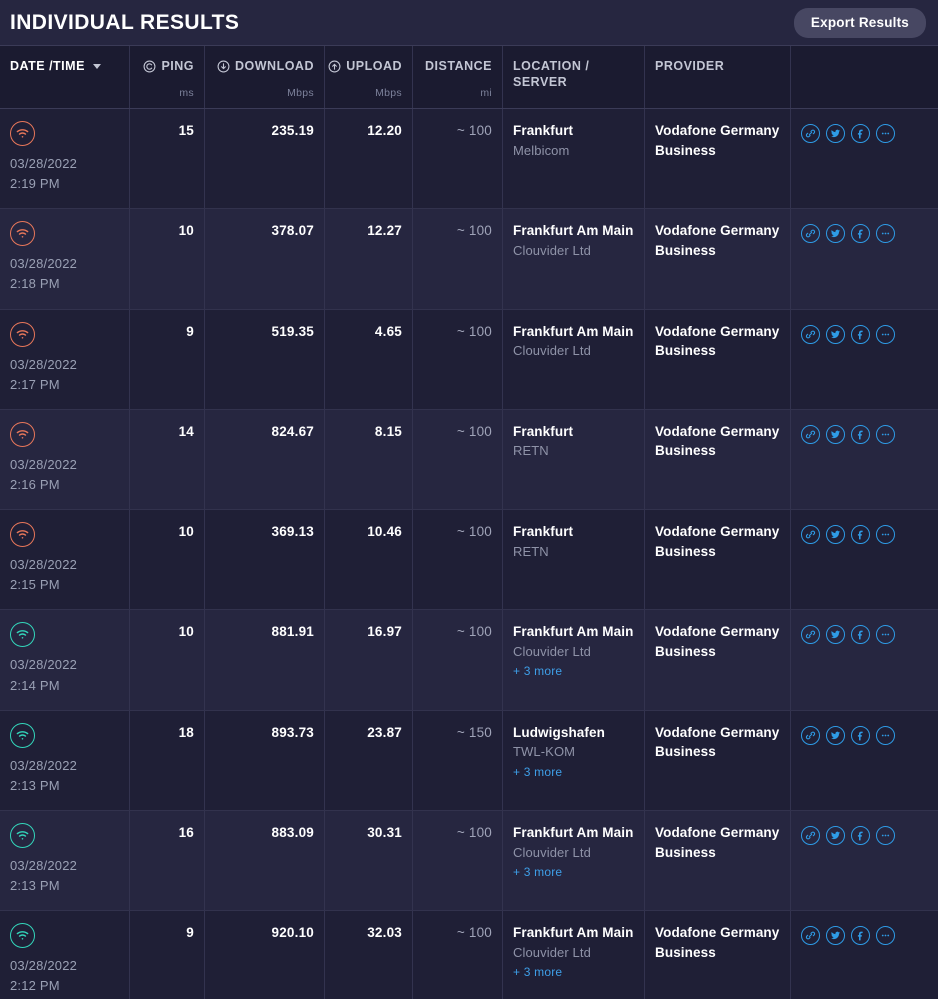  Describe the element at coordinates (369, 259) in the screenshot. I see `cell-upload: 12.27` at that location.